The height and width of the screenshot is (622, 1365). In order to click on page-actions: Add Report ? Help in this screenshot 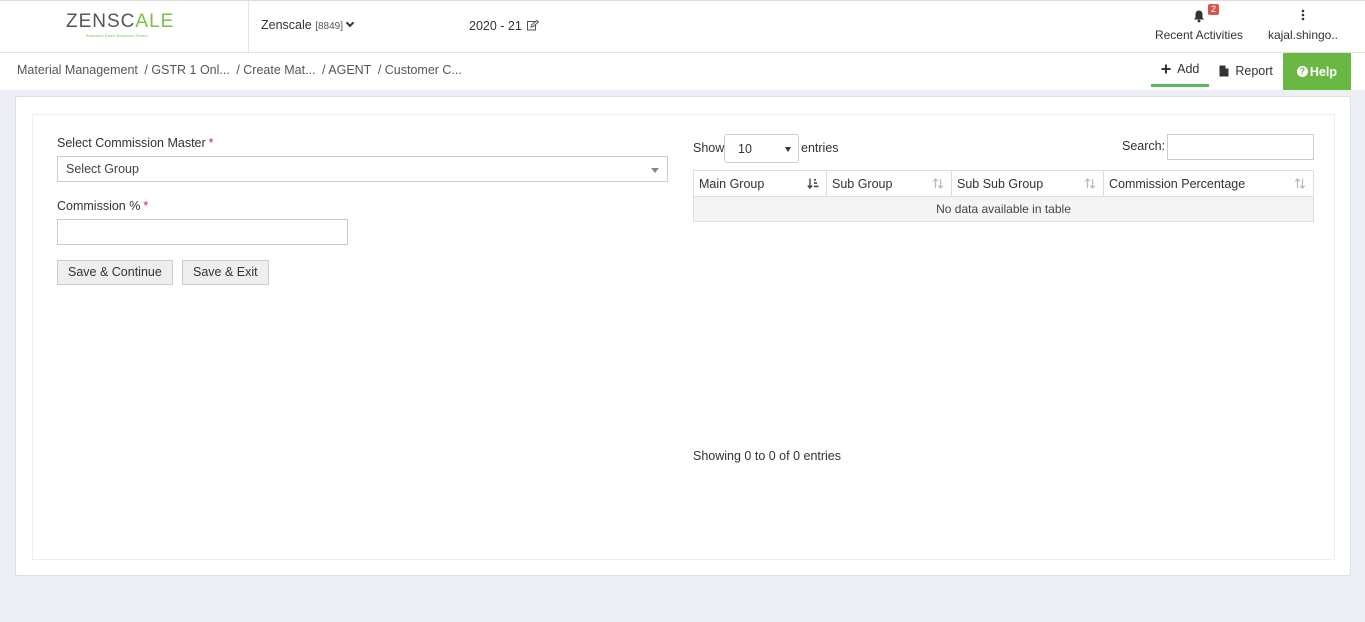, I will do `click(1251, 71)`.